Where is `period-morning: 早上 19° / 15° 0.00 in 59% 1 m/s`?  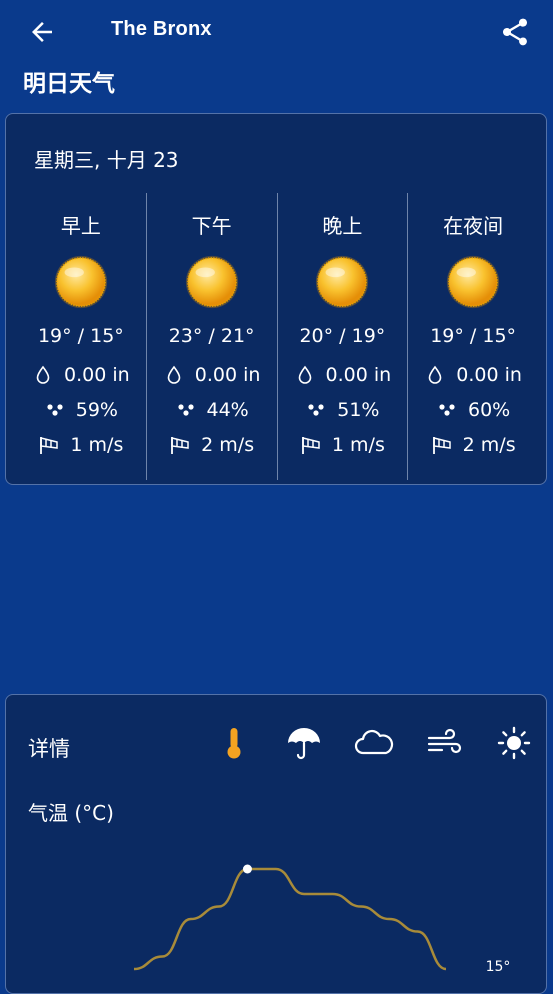 period-morning: 早上 19° / 15° 0.00 in 59% 1 m/s is located at coordinates (81, 336).